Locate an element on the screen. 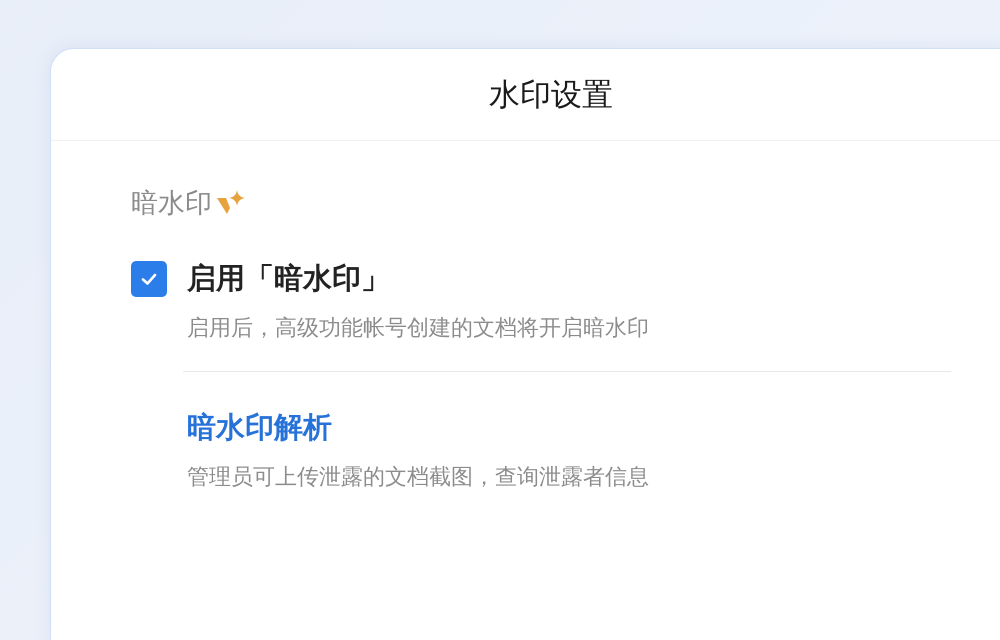 This screenshot has height=640, width=1000. analysis-link: 暗水印解析 is located at coordinates (259, 428).